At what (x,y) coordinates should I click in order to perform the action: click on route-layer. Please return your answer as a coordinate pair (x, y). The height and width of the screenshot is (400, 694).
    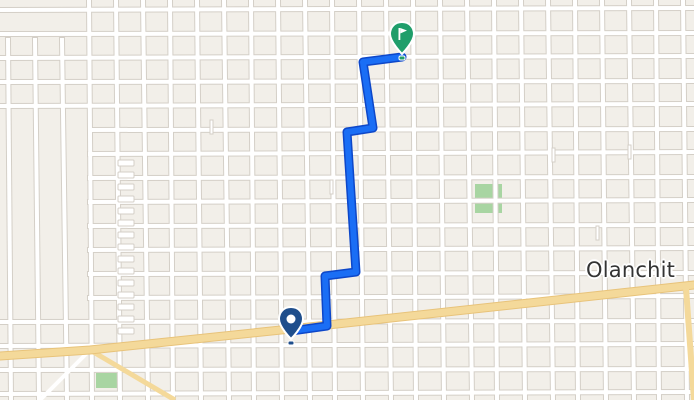
    Looking at the image, I should click on (346, 194).